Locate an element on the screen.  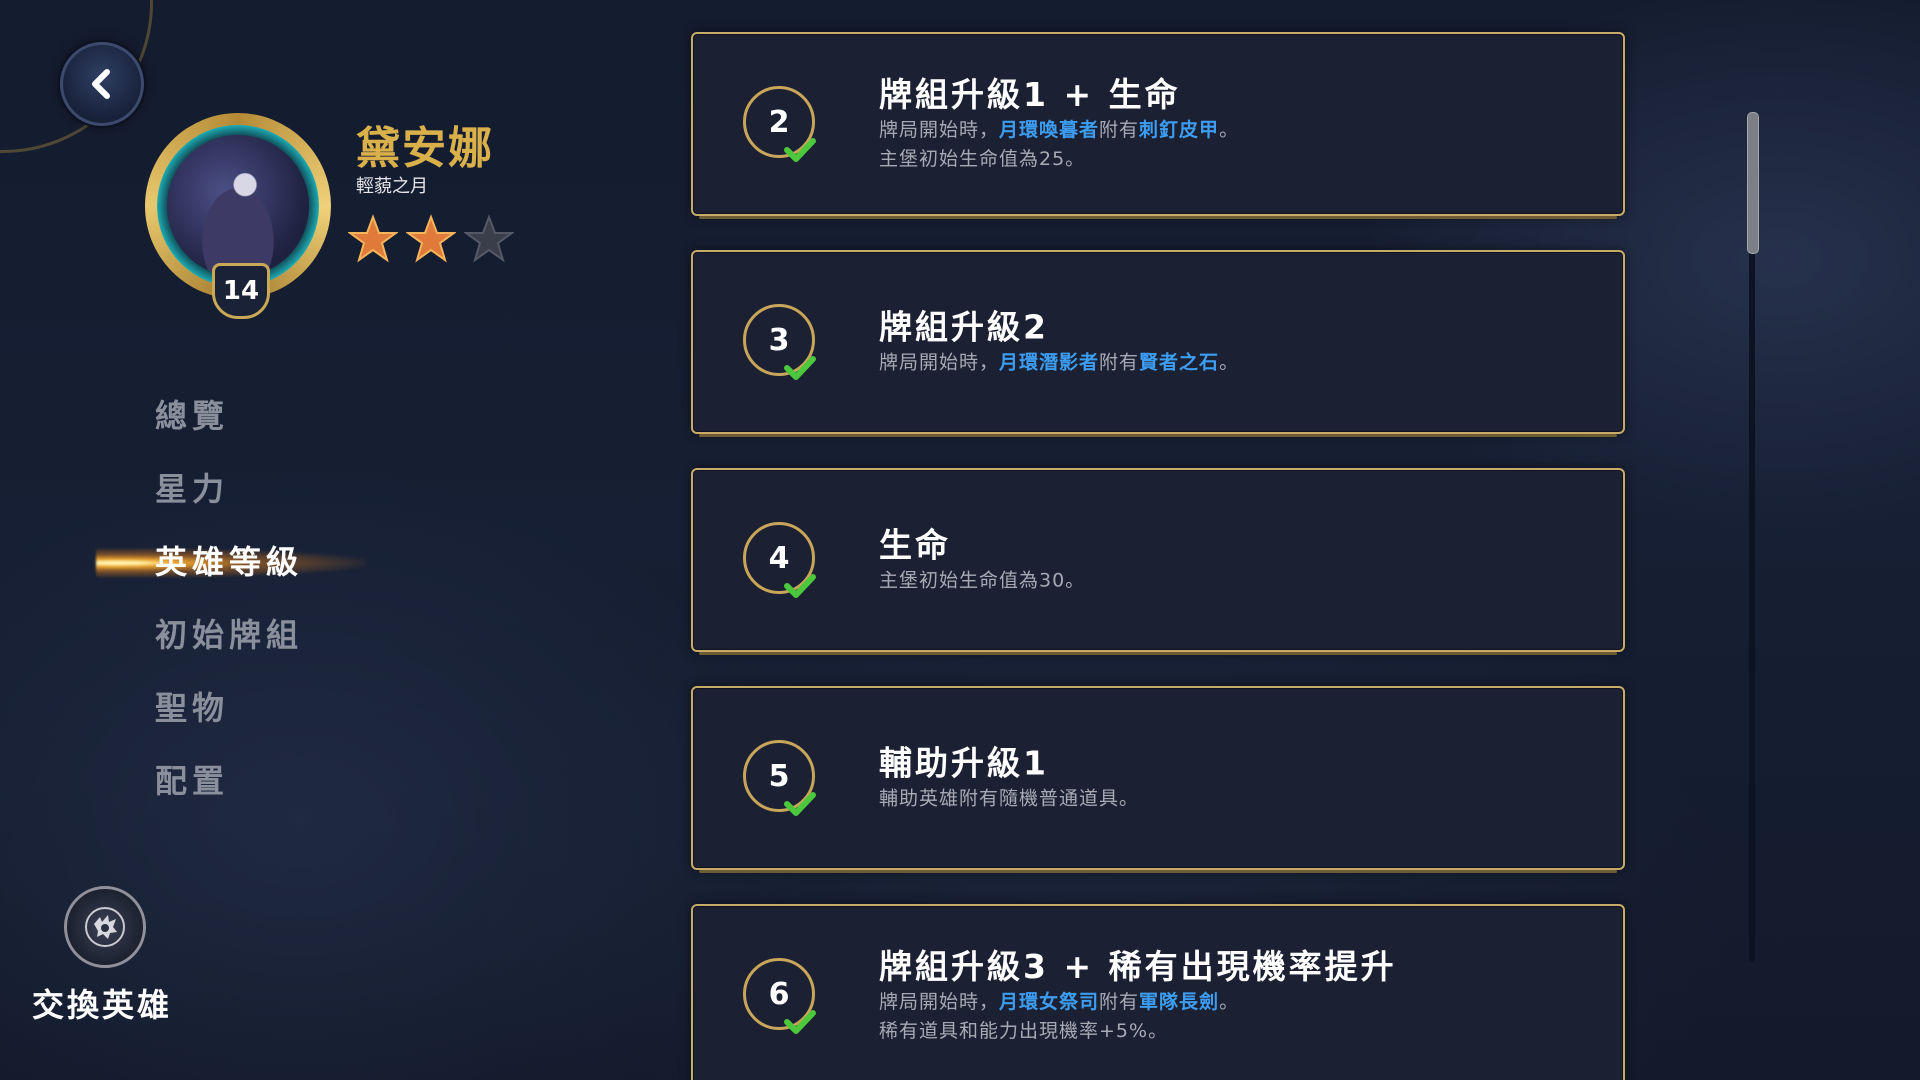
level-card: 4 生命 主堡初始生命值為30。 is located at coordinates (1158, 561).